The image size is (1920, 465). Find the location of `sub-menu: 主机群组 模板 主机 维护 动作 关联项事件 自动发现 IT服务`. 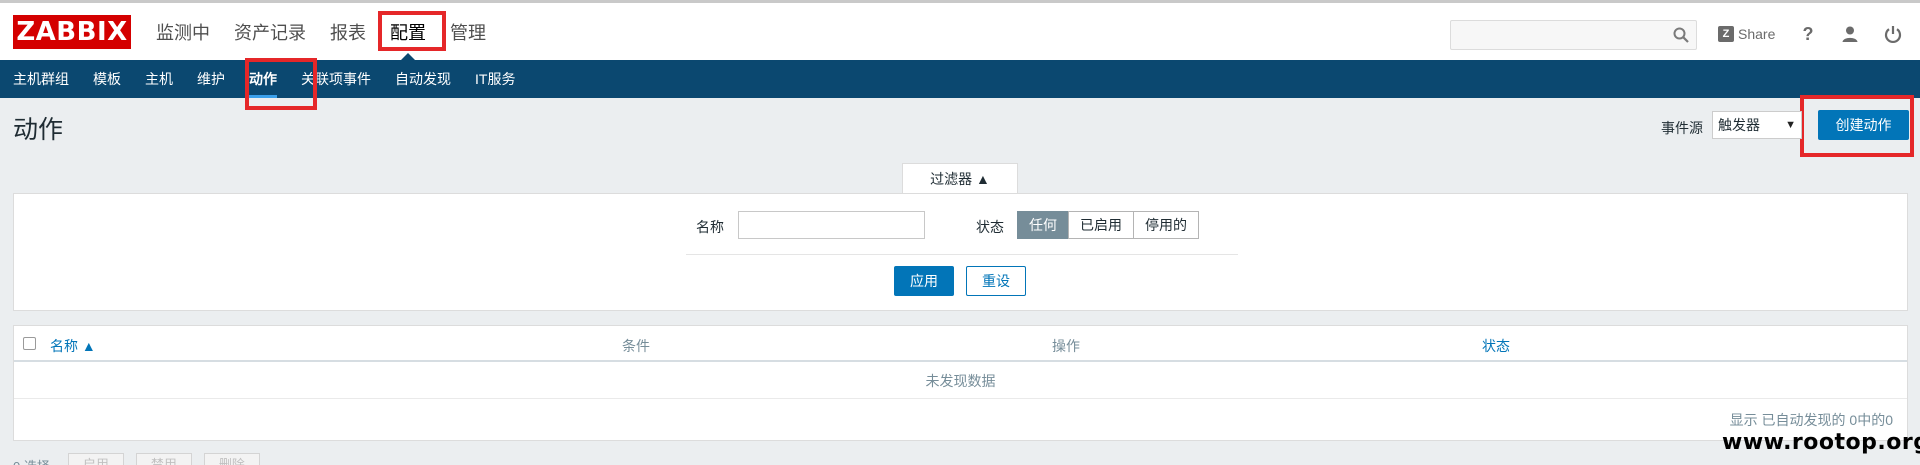

sub-menu: 主机群组 模板 主机 维护 动作 关联项事件 自动发现 IT服务 is located at coordinates (960, 79).